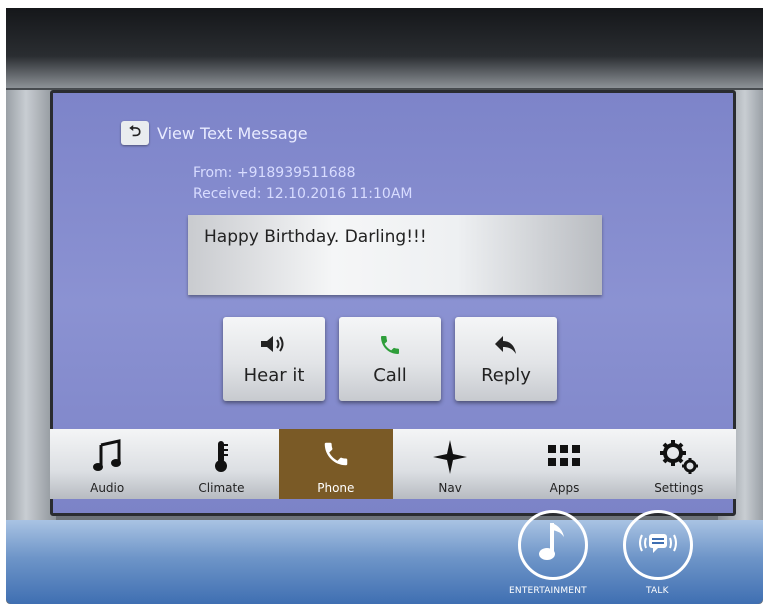 This screenshot has height=612, width=763. I want to click on talk-speech-icon, so click(658, 545).